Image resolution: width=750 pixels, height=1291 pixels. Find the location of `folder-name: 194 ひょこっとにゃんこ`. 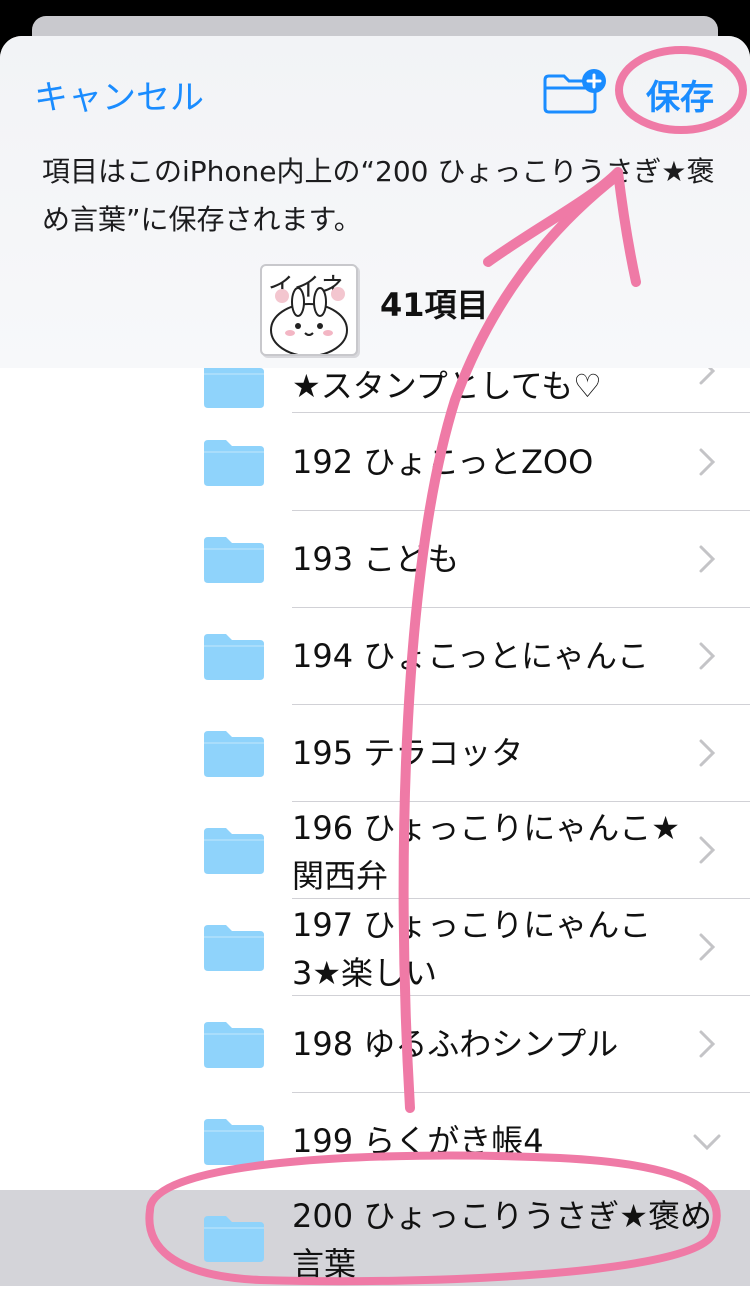

folder-name: 194 ひょこっとにゃんこ is located at coordinates (471, 656).